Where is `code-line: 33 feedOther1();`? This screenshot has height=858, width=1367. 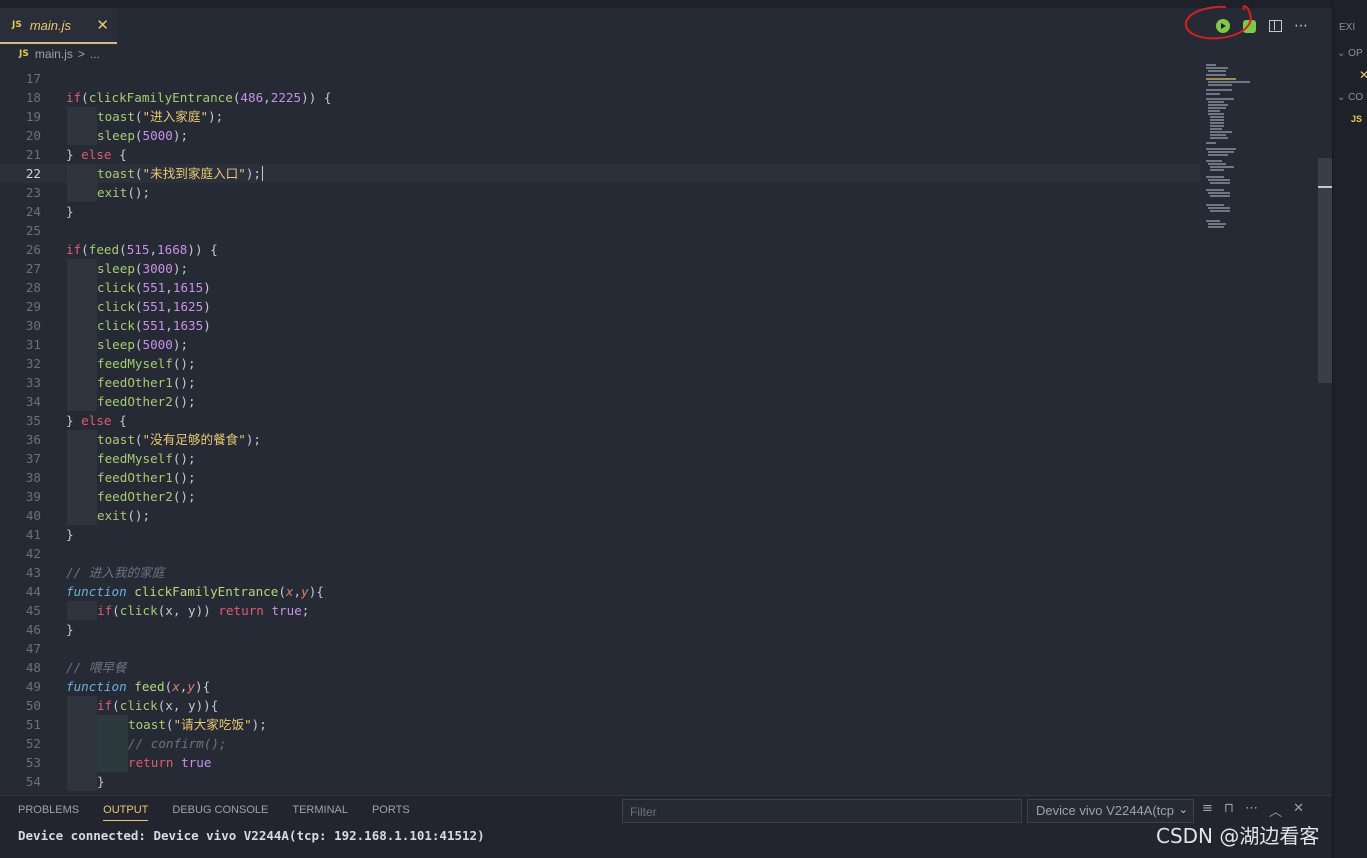
code-line: 33 feedOther1(); is located at coordinates (110, 382).